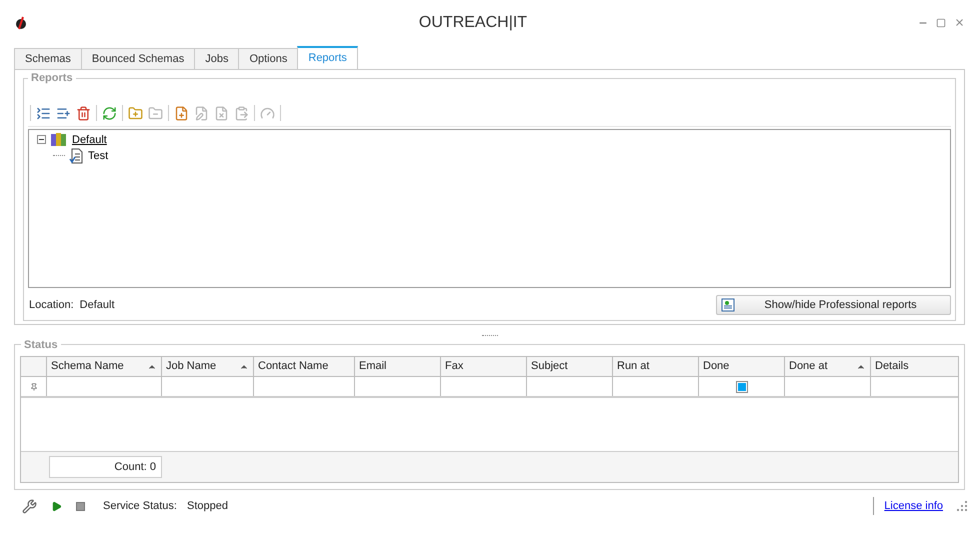 The width and height of the screenshot is (979, 537). Describe the element at coordinates (913, 506) in the screenshot. I see `license-link: License info` at that location.